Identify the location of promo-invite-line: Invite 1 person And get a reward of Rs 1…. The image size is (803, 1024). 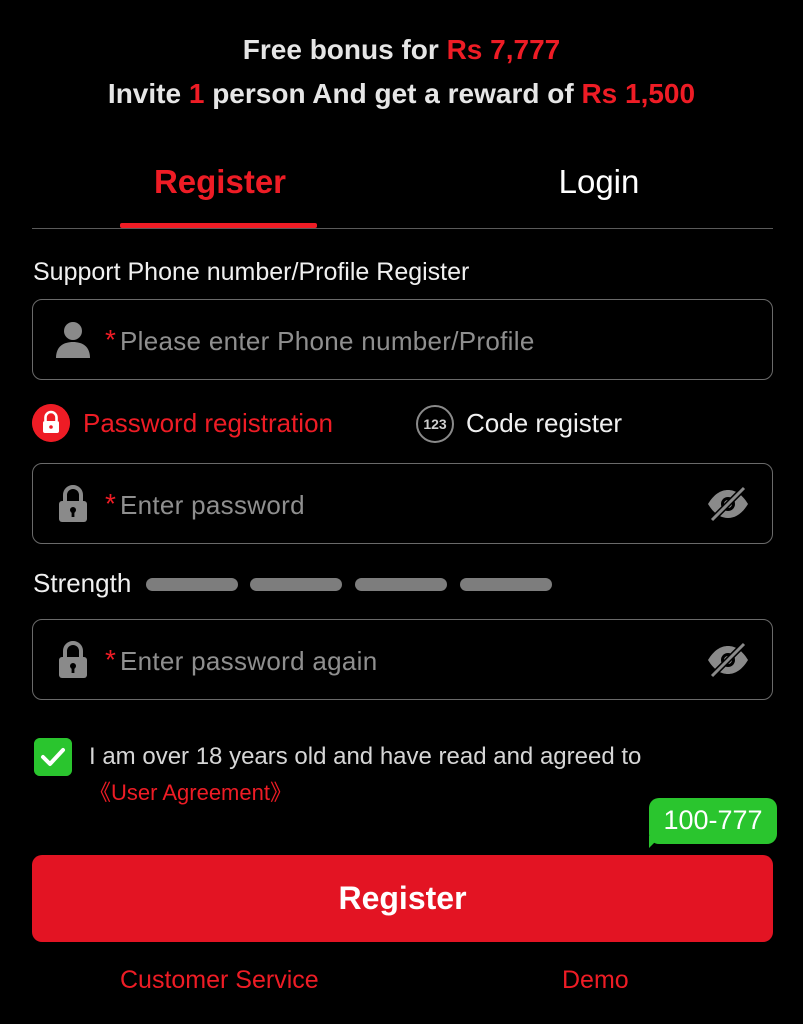
(401, 94).